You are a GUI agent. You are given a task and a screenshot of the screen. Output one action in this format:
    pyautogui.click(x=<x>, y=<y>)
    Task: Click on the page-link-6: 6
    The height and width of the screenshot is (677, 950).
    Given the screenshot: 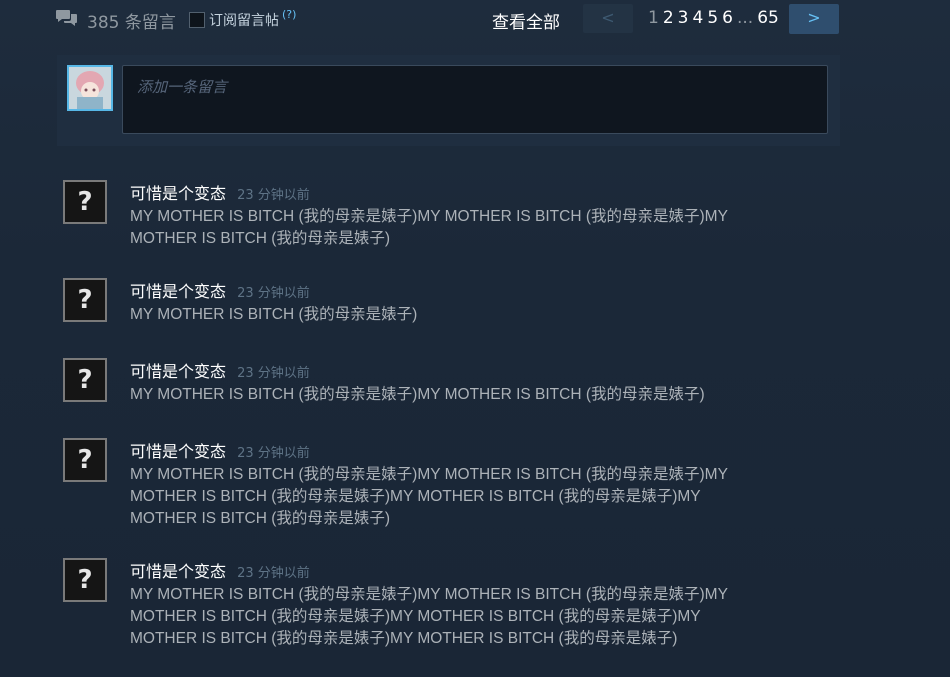 What is the action you would take?
    pyautogui.click(x=727, y=18)
    